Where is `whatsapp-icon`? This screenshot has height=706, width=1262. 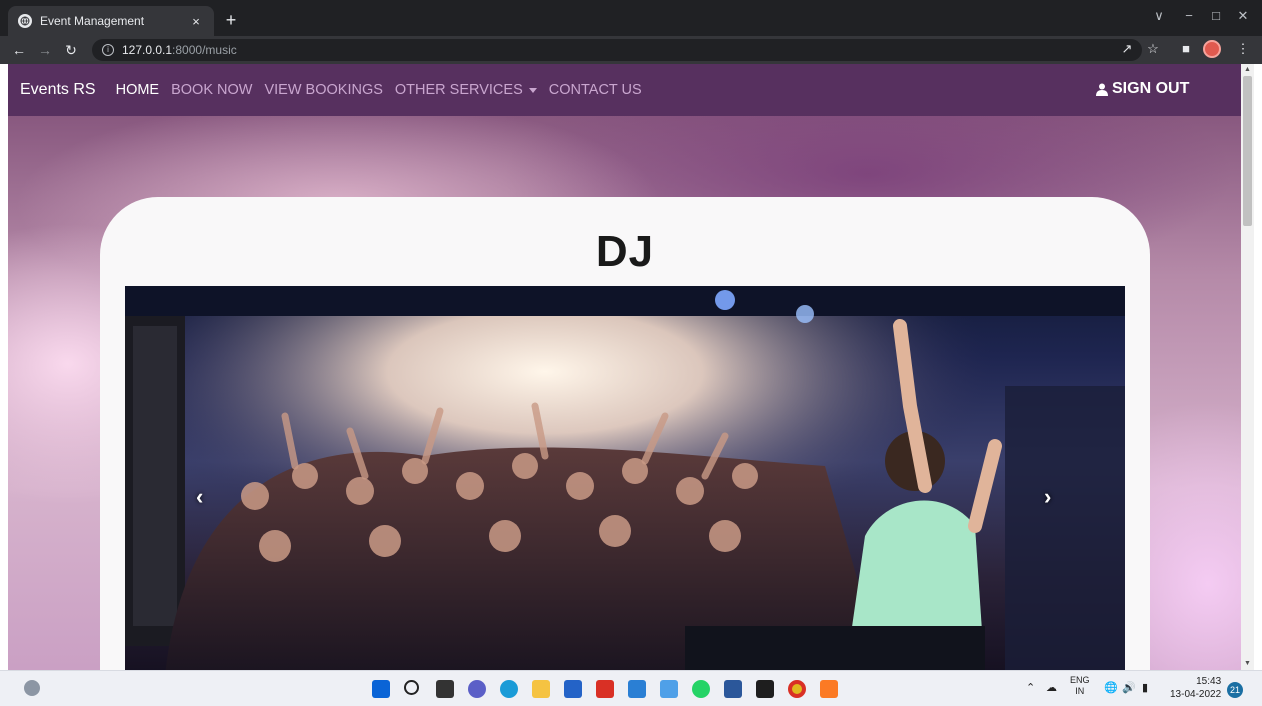
whatsapp-icon is located at coordinates (701, 689).